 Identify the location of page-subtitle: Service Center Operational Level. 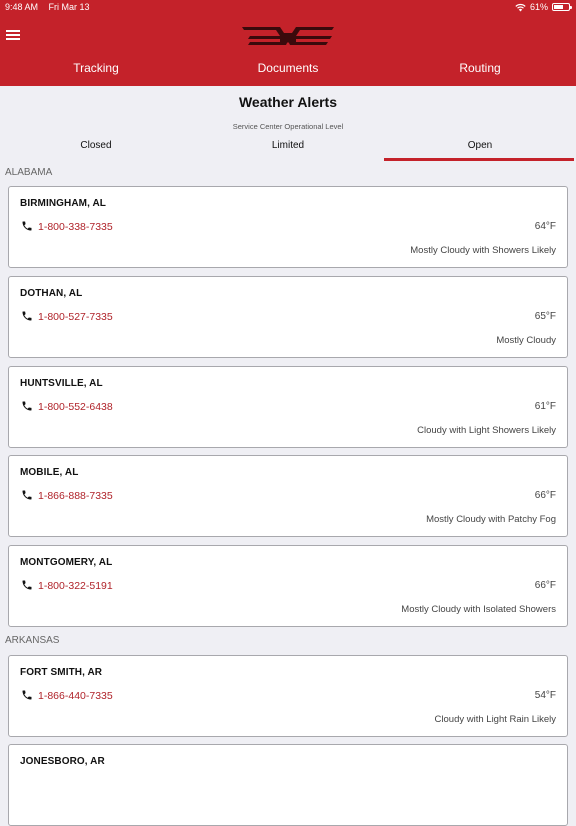
(288, 126).